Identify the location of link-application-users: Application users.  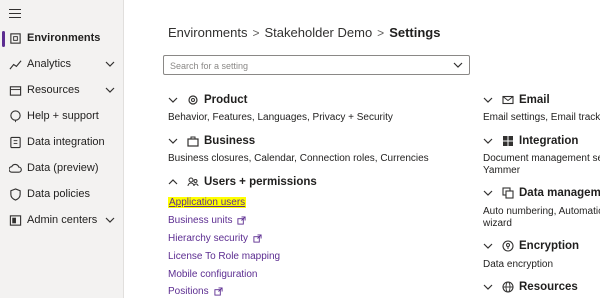
(207, 202).